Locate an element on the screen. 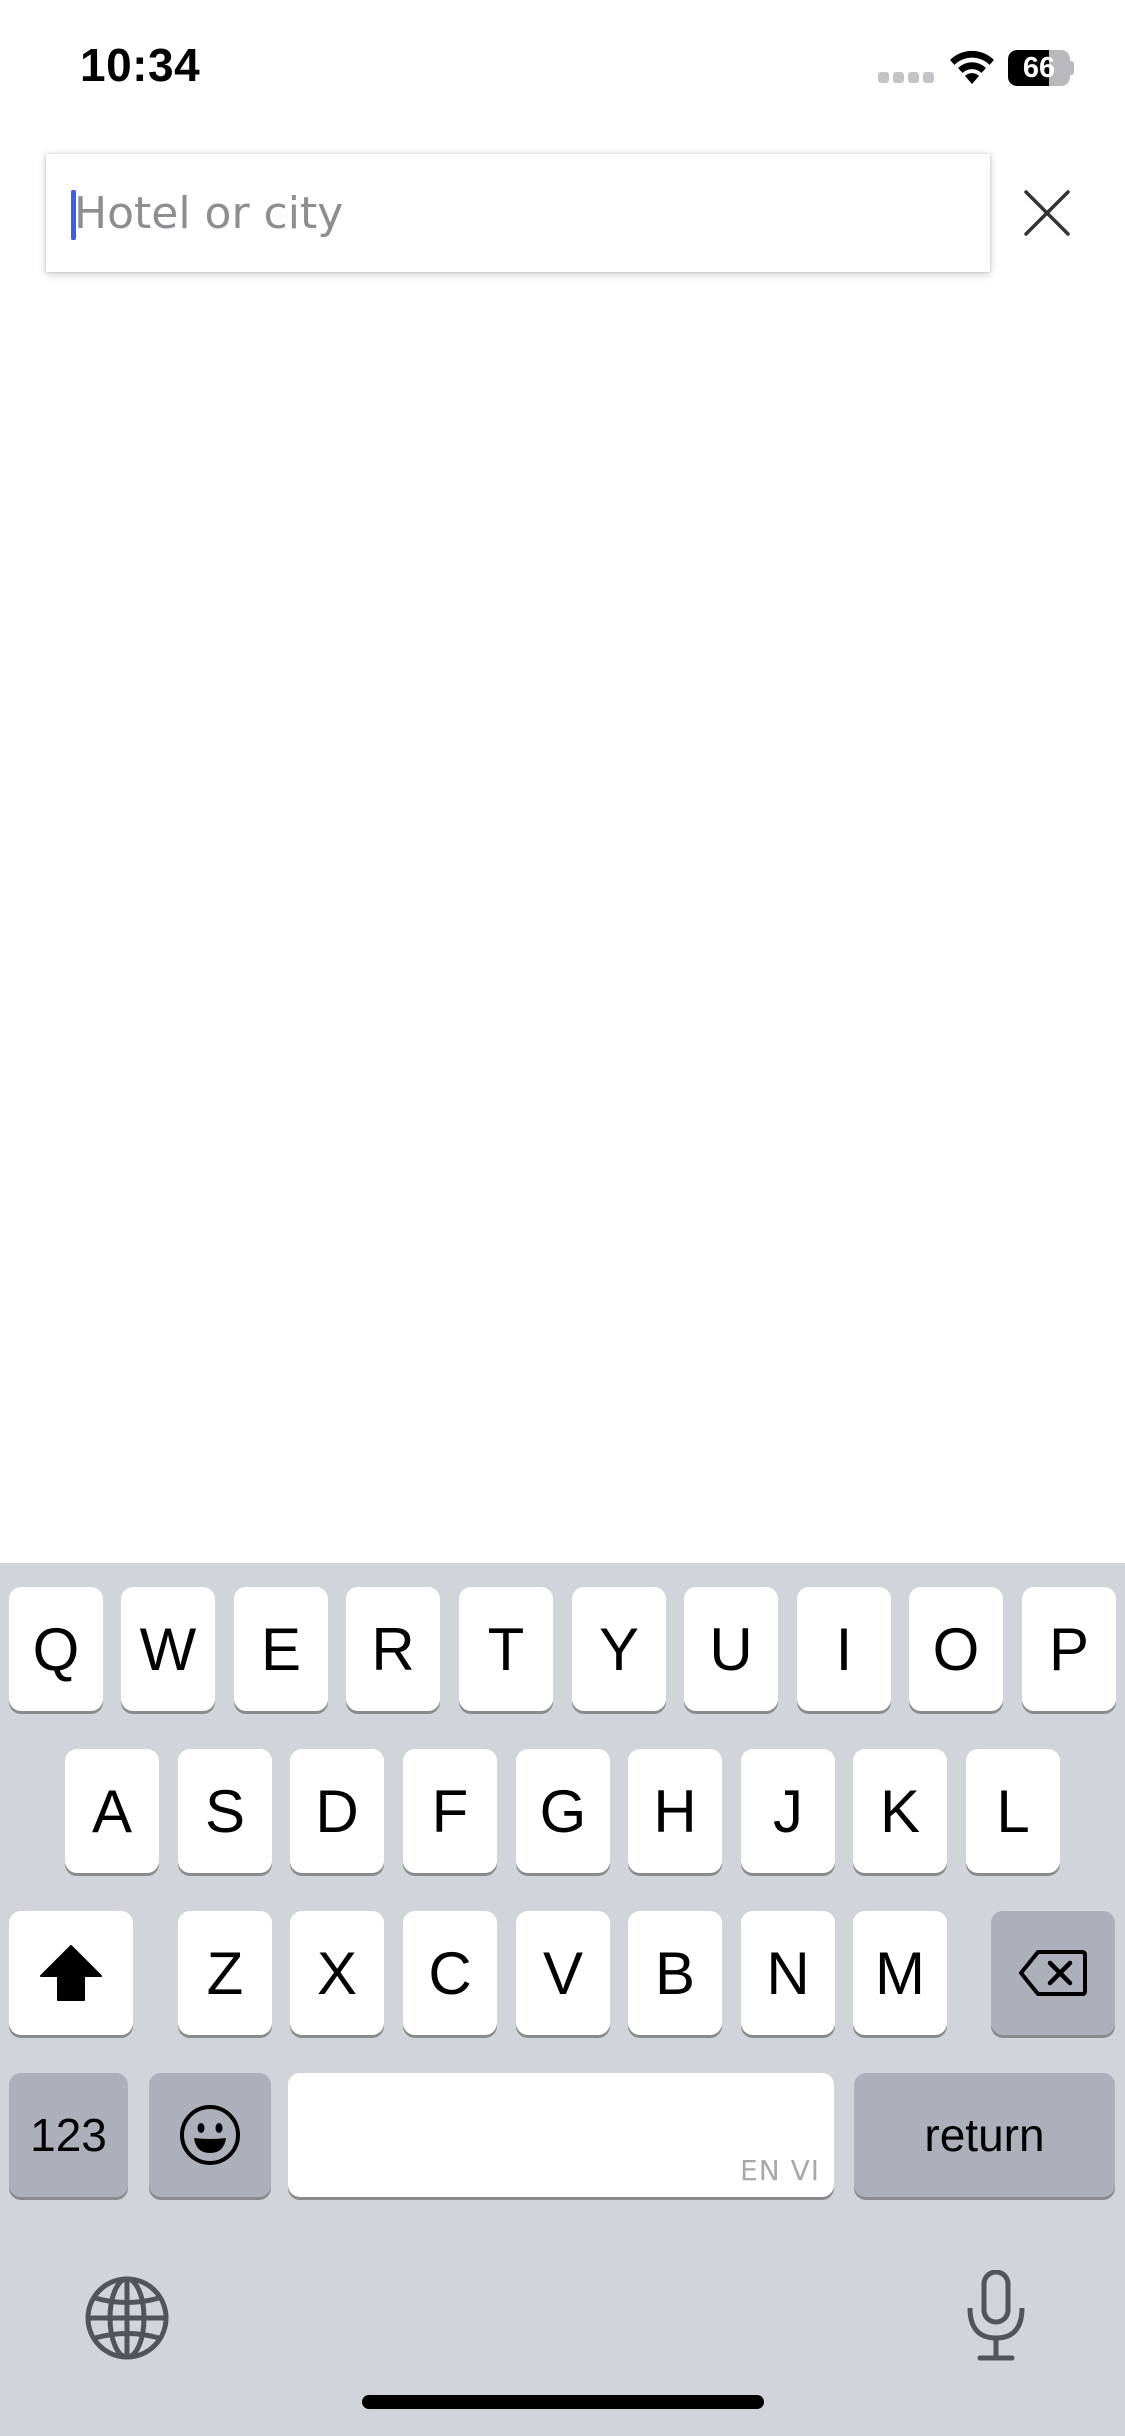  return-key-label: return is located at coordinates (984, 2135).